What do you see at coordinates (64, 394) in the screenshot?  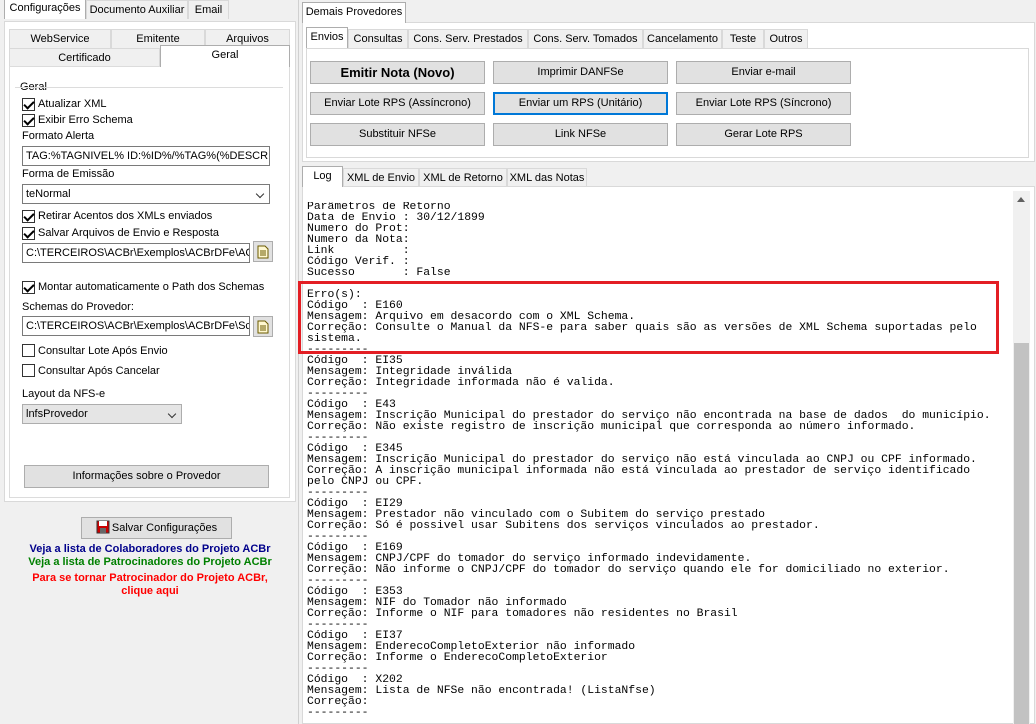 I see `layout-nfse-label: Layout da NFS-e` at bounding box center [64, 394].